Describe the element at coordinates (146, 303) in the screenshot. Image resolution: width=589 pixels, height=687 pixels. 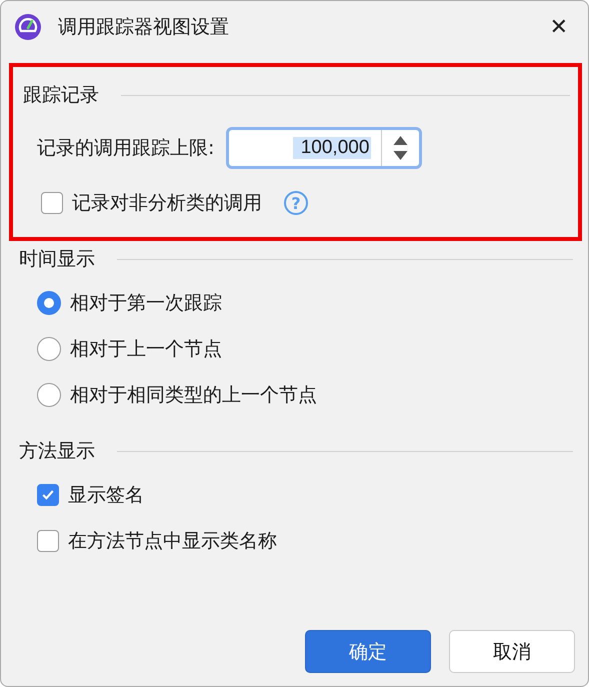
I see `radio-label: 相对于第一次跟踪` at that location.